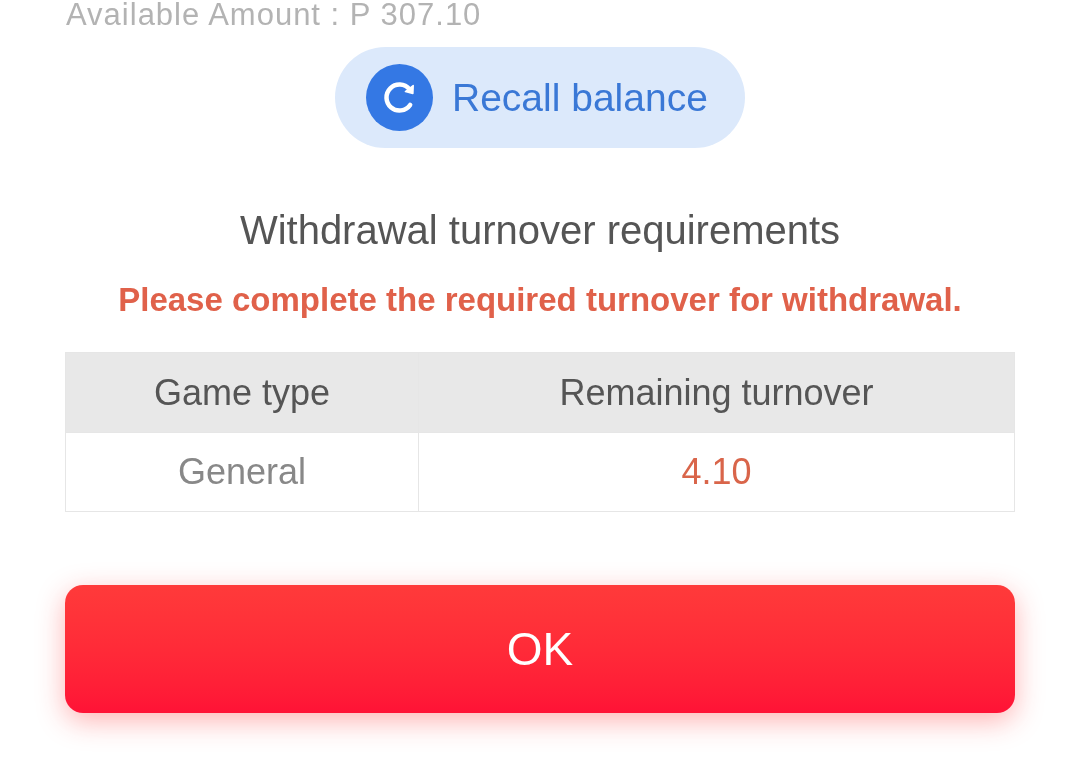 The height and width of the screenshot is (761, 1080). Describe the element at coordinates (242, 472) in the screenshot. I see `table-cell: General` at that location.